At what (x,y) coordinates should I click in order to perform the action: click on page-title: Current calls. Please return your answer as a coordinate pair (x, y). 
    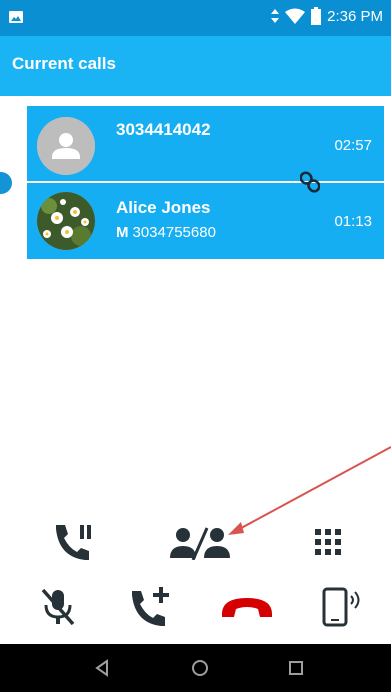
    Looking at the image, I should click on (64, 63).